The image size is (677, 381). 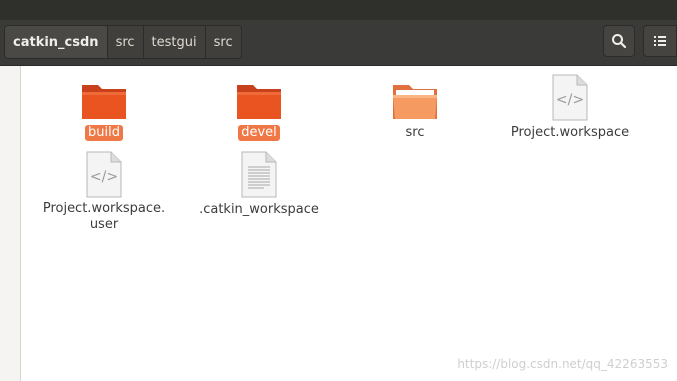 I want to click on file-item-devel: devel, so click(x=259, y=111).